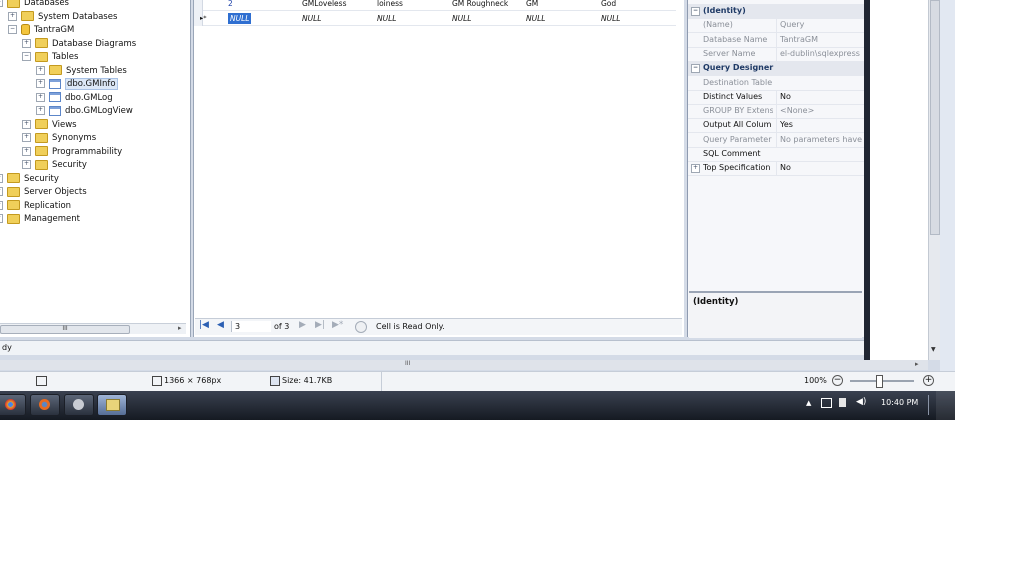 Image resolution: width=1023 pixels, height=575 pixels. Describe the element at coordinates (933, 349) in the screenshot. I see `scroll-down-icon: ▼` at that location.